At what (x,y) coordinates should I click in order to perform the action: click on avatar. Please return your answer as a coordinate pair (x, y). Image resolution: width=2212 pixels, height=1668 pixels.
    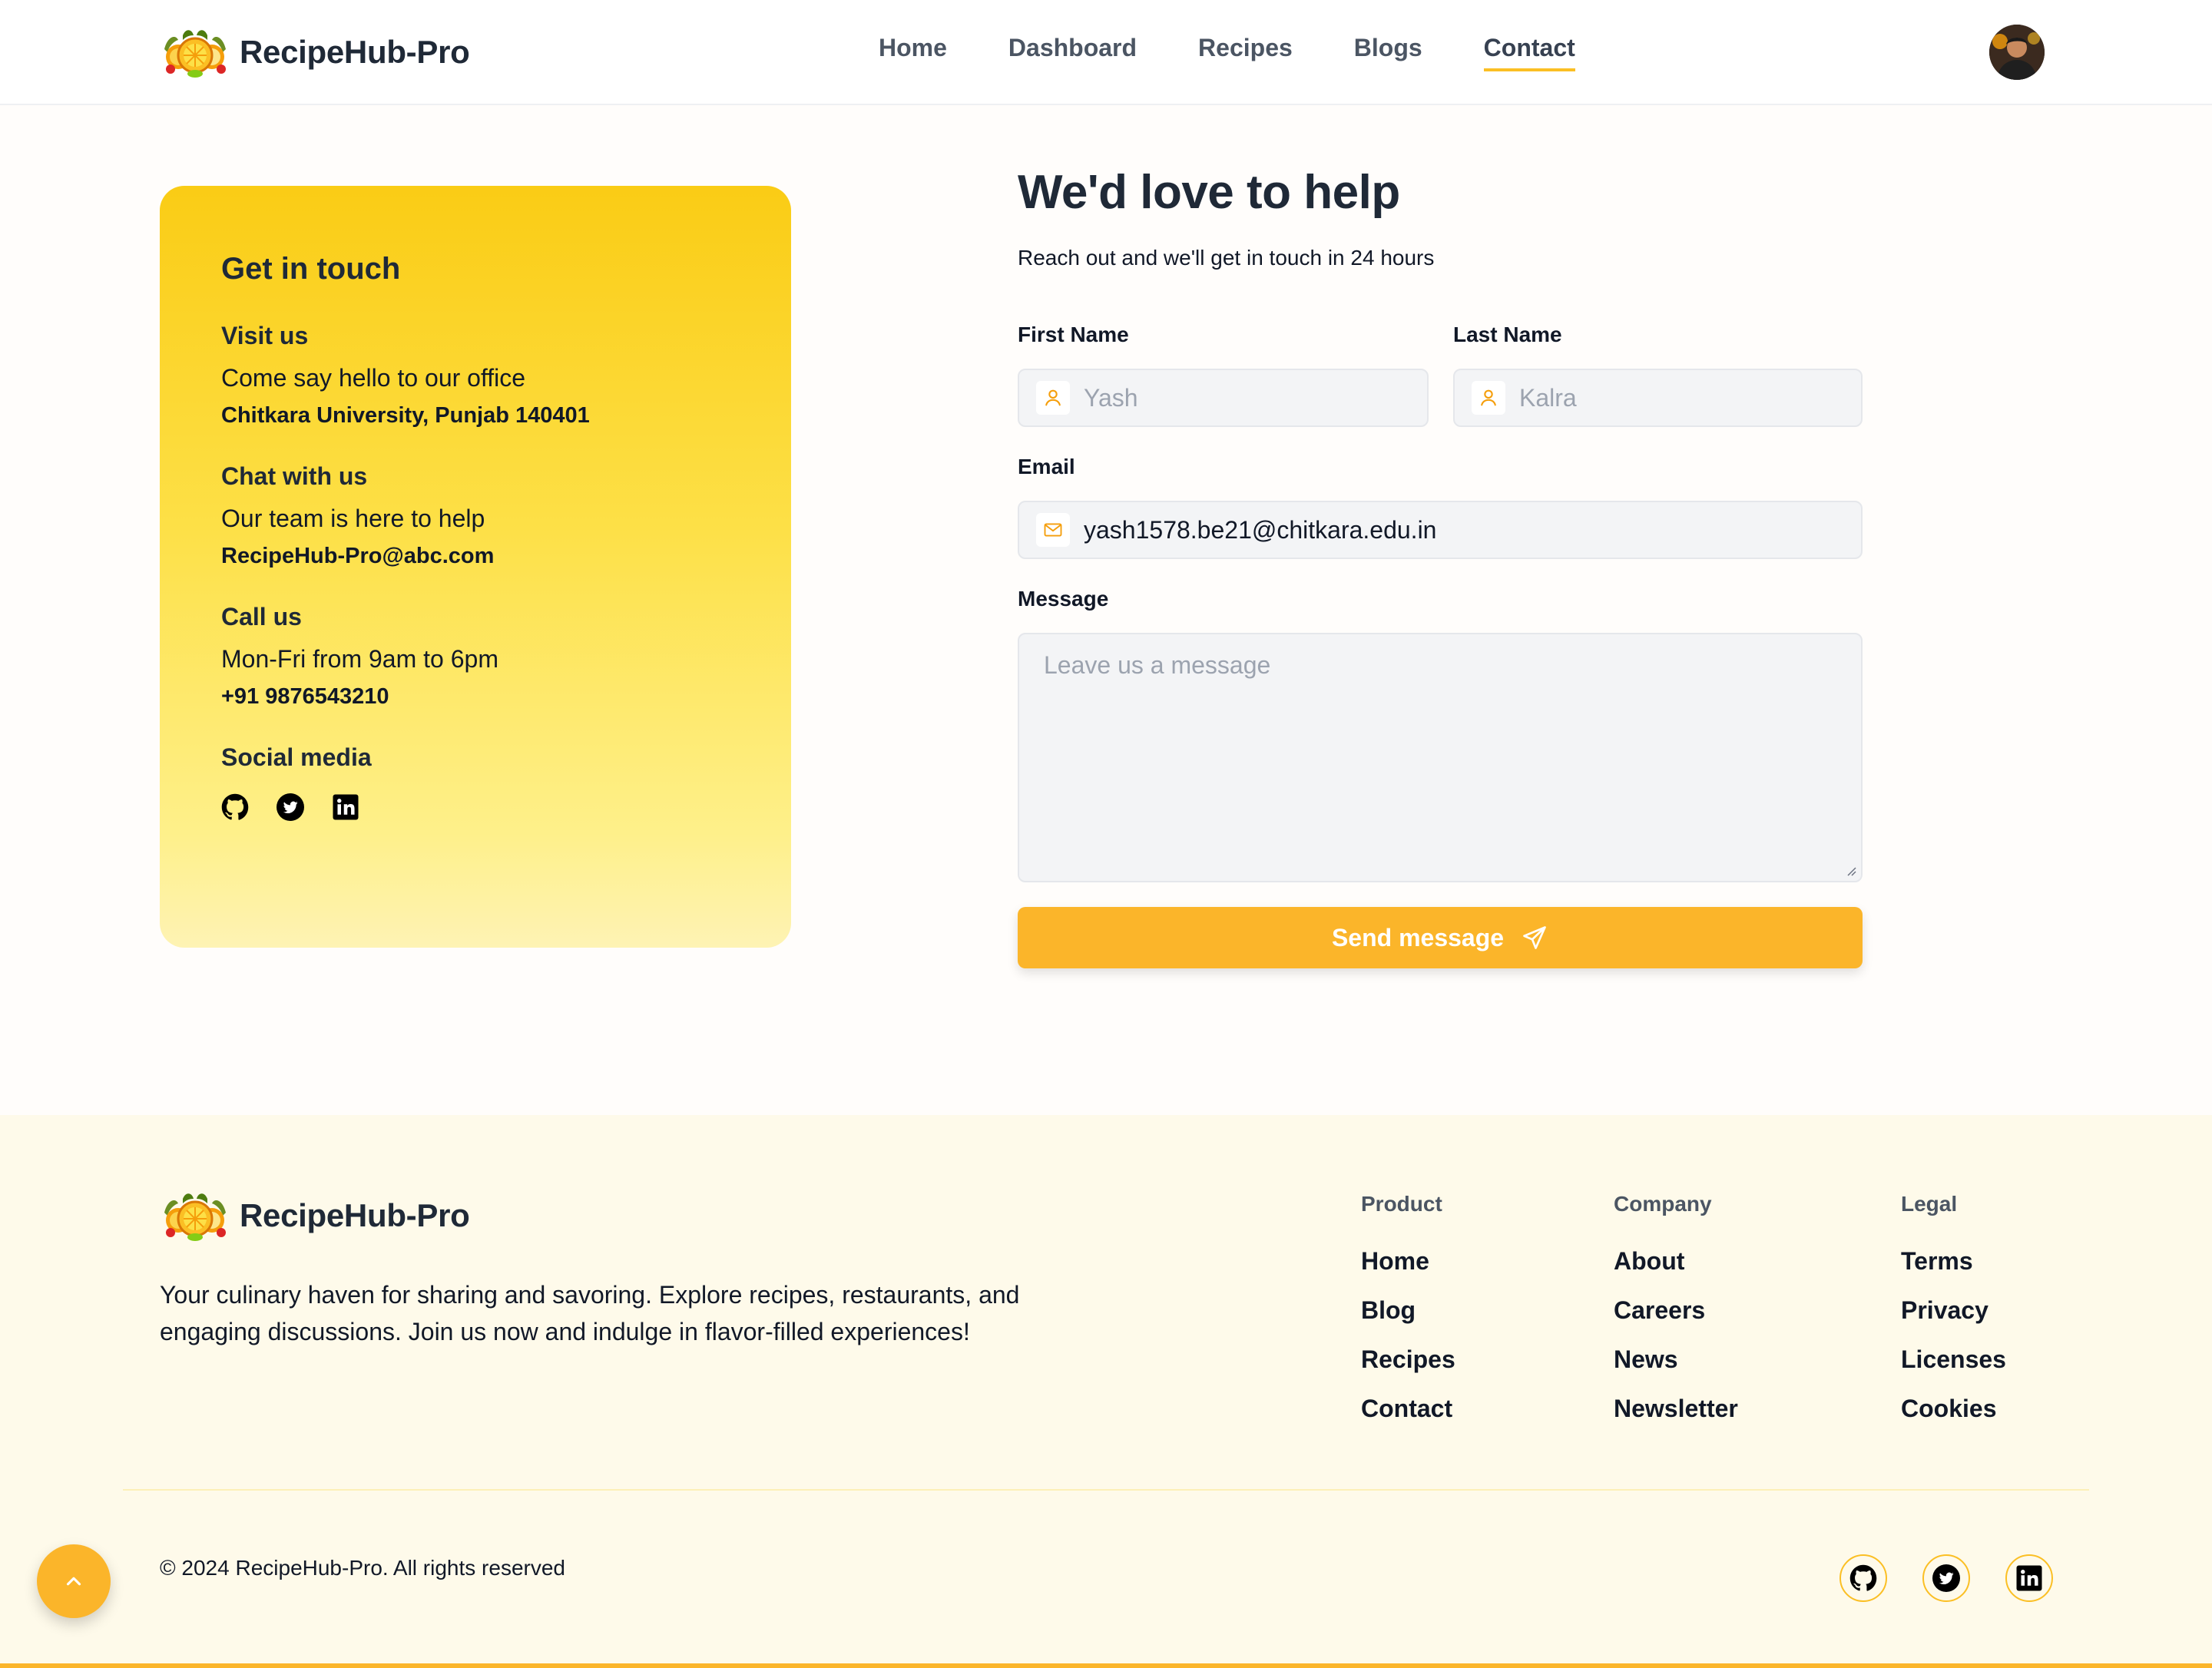
    Looking at the image, I should click on (2017, 52).